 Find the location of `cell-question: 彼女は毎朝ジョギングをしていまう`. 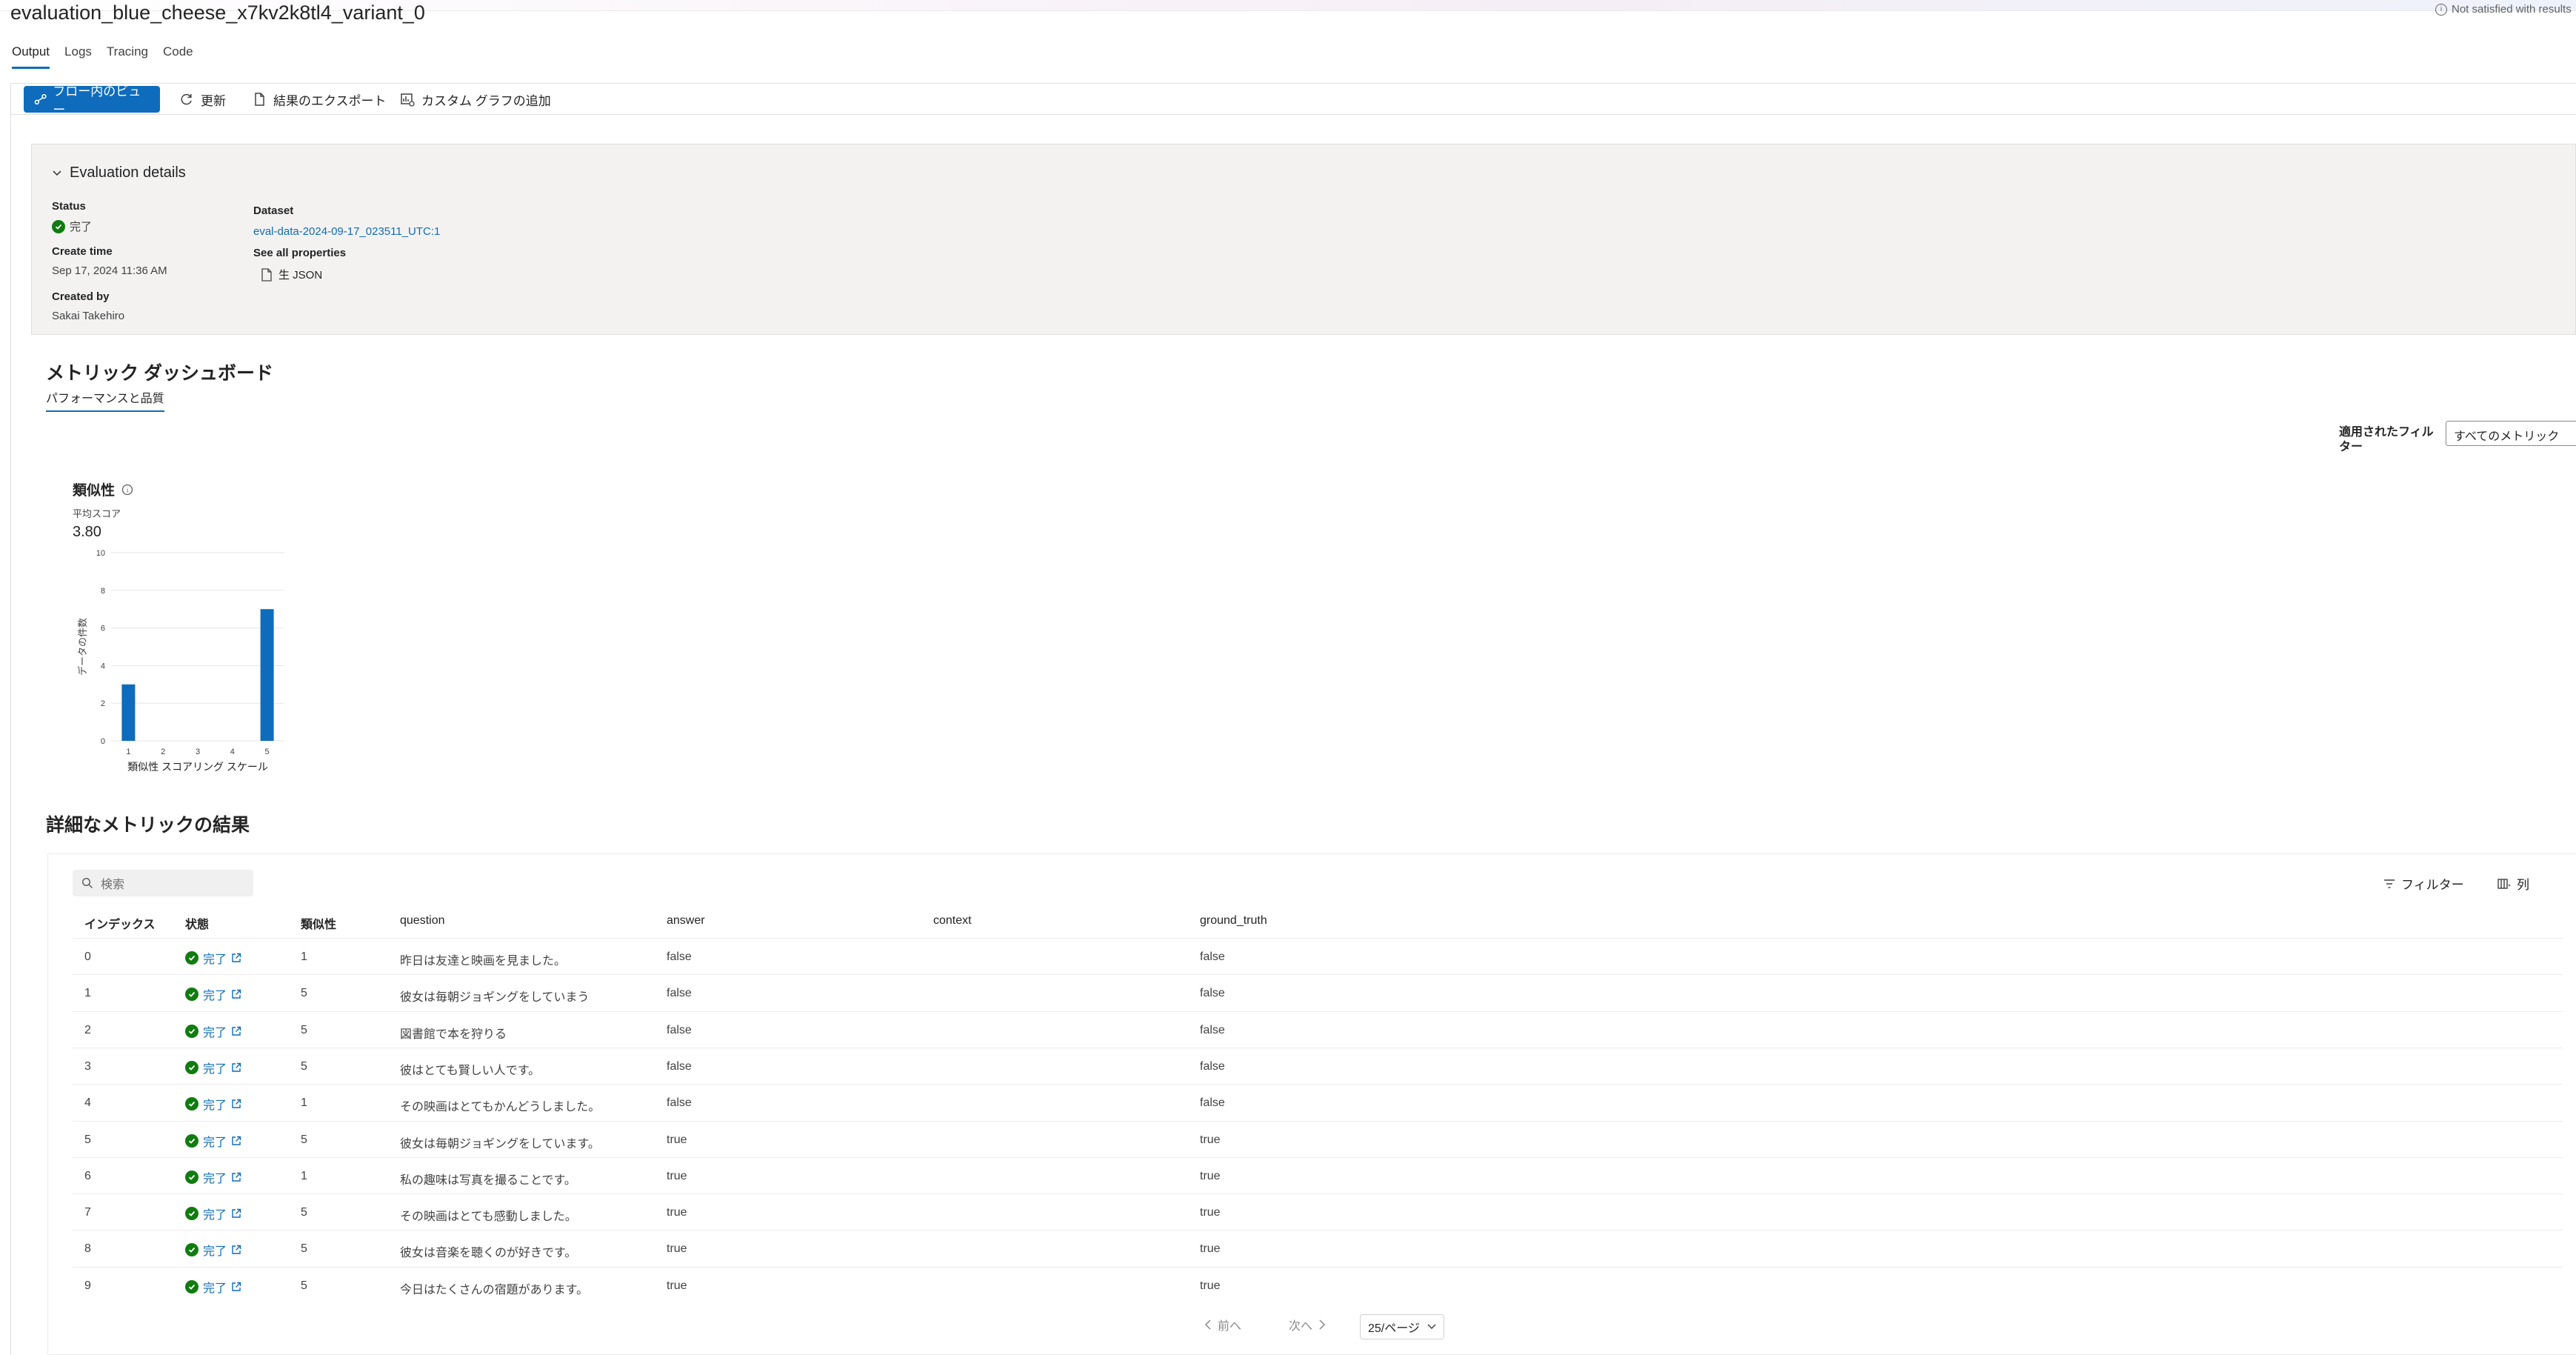

cell-question: 彼女は毎朝ジョギングをしていまう is located at coordinates (495, 998).